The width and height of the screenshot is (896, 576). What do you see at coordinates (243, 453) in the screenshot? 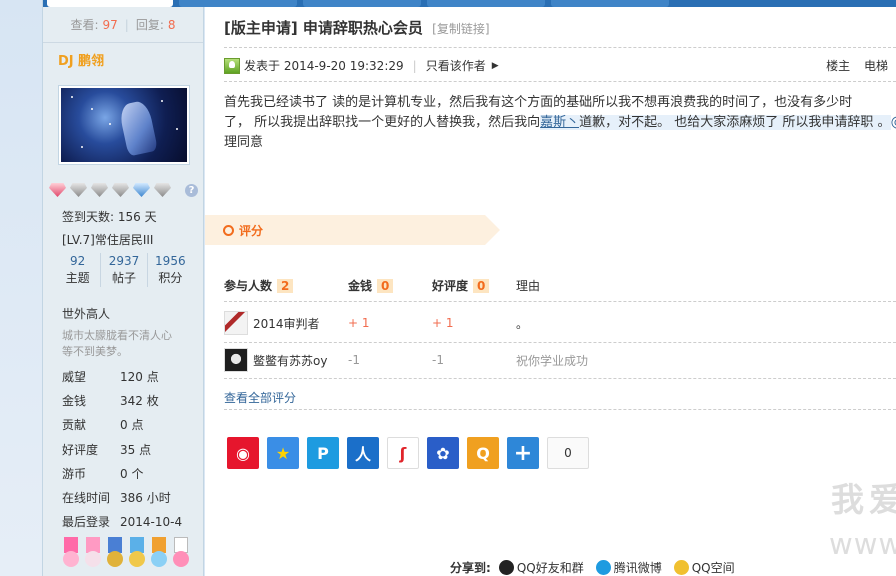
I see `weibo-share-icon: ◉` at bounding box center [243, 453].